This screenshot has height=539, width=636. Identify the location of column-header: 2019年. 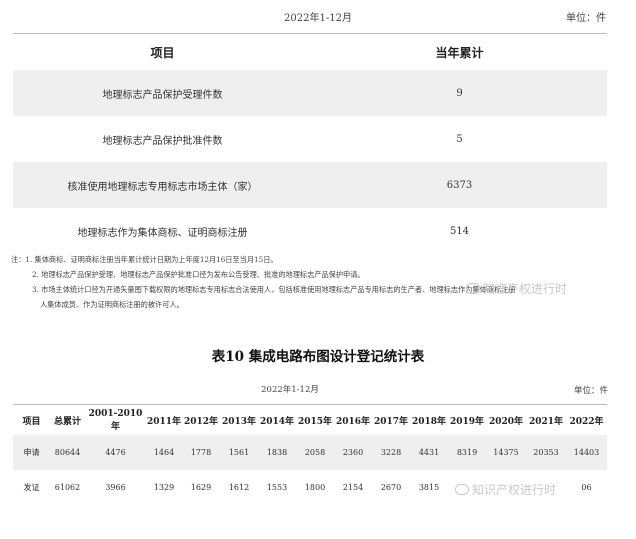
(467, 419).